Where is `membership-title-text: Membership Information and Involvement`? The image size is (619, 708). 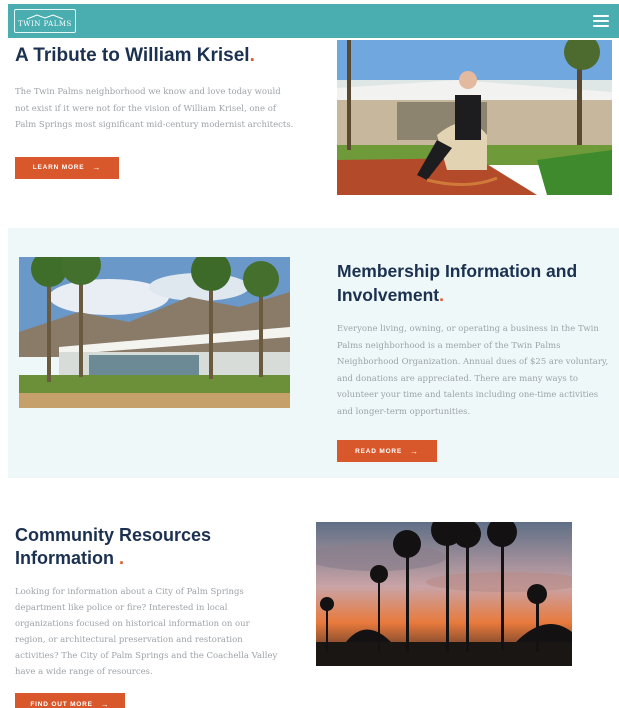 membership-title-text: Membership Information and Involvement is located at coordinates (457, 283).